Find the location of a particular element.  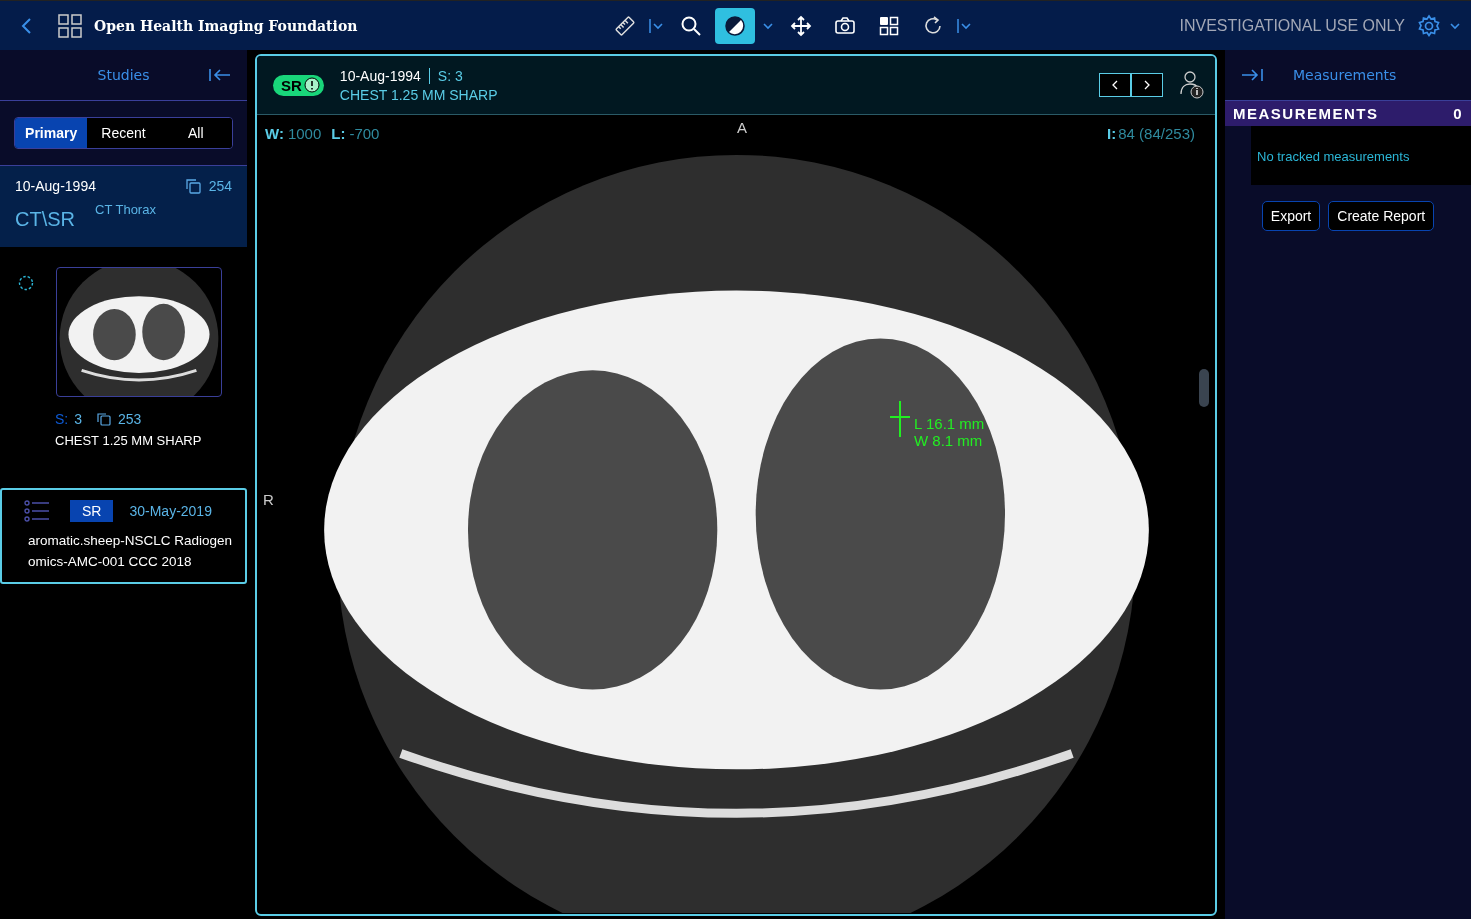

tool-button is located at coordinates (735, 25).